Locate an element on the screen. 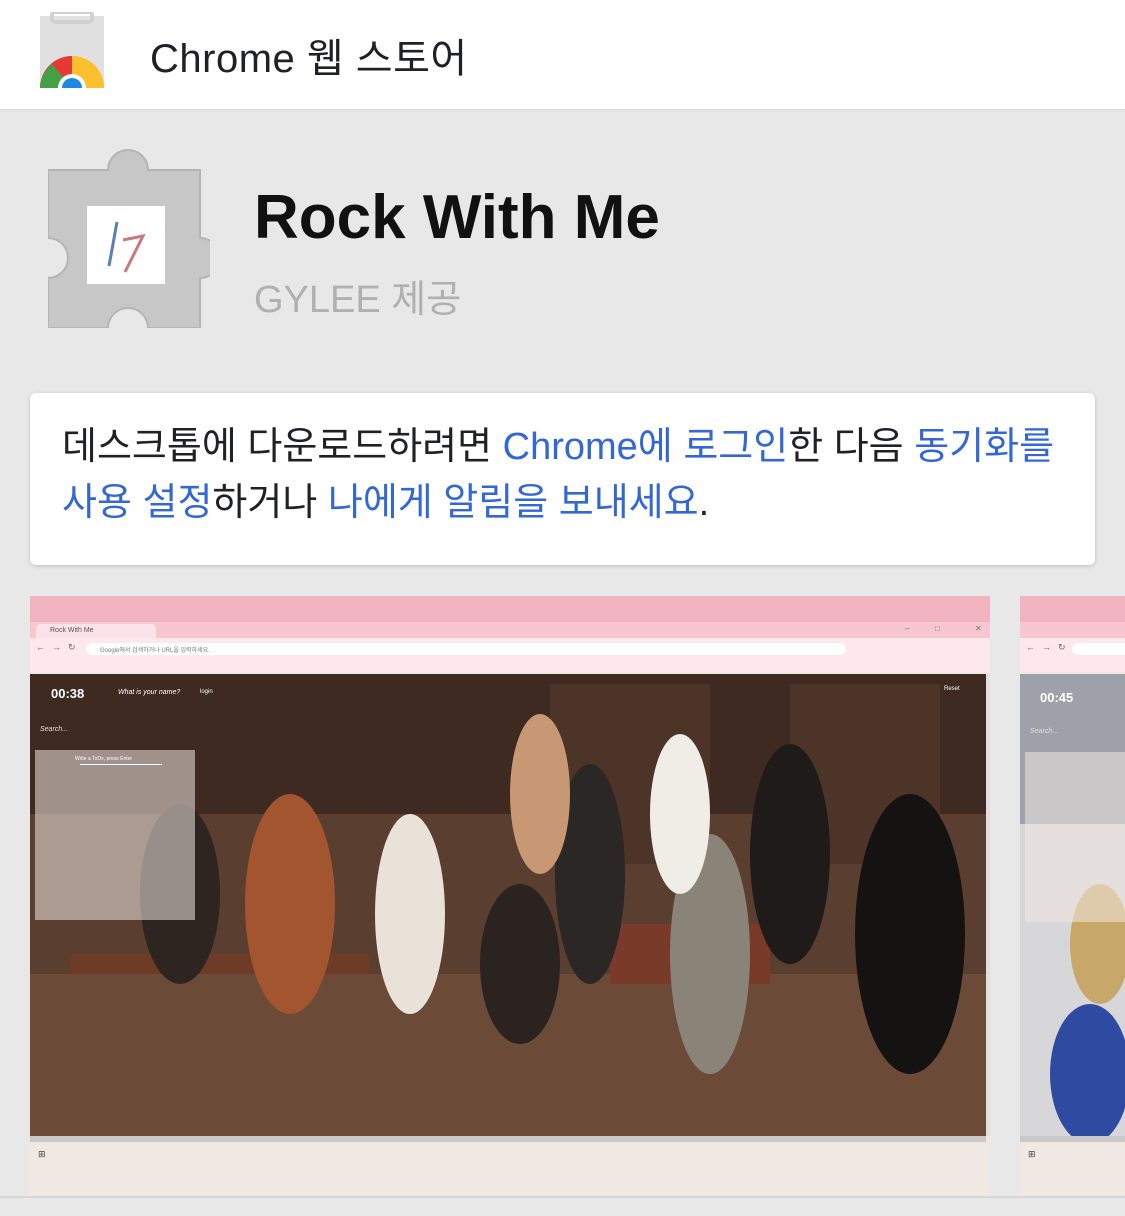 This screenshot has height=1216, width=1125. remind-me-link: 나에게 알림을 보내세요 is located at coordinates (513, 503).